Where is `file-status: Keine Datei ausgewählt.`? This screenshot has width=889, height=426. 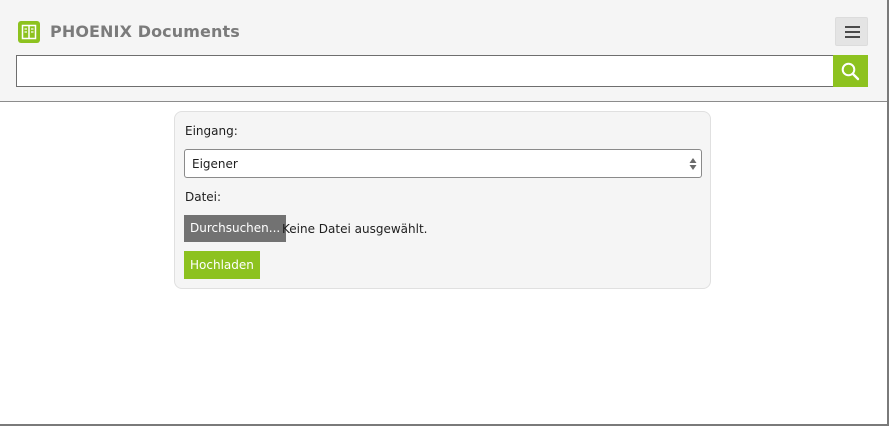
file-status: Keine Datei ausgewählt. is located at coordinates (355, 229).